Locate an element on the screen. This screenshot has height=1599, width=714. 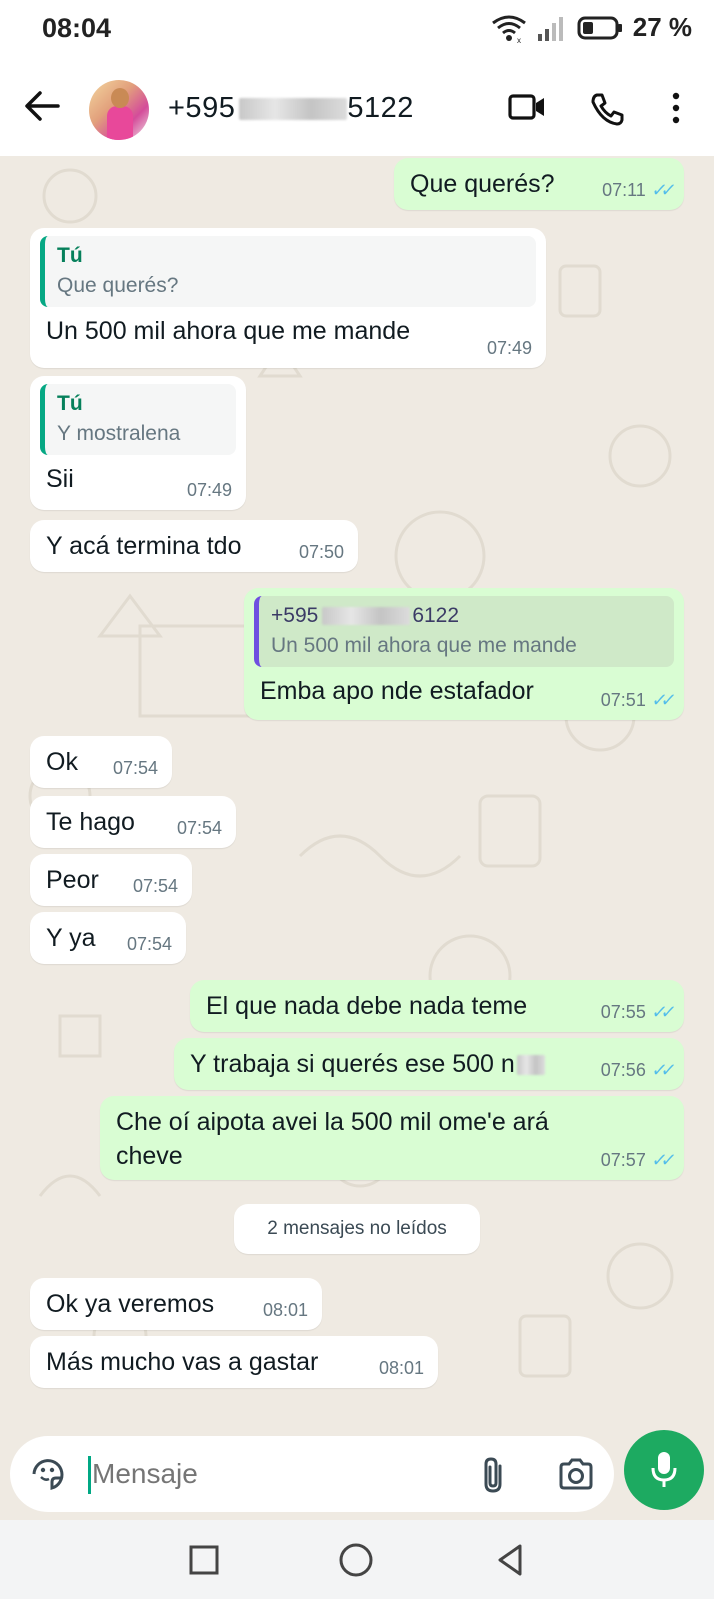
message-text: Y acá termina tdo is located at coordinates (144, 546).